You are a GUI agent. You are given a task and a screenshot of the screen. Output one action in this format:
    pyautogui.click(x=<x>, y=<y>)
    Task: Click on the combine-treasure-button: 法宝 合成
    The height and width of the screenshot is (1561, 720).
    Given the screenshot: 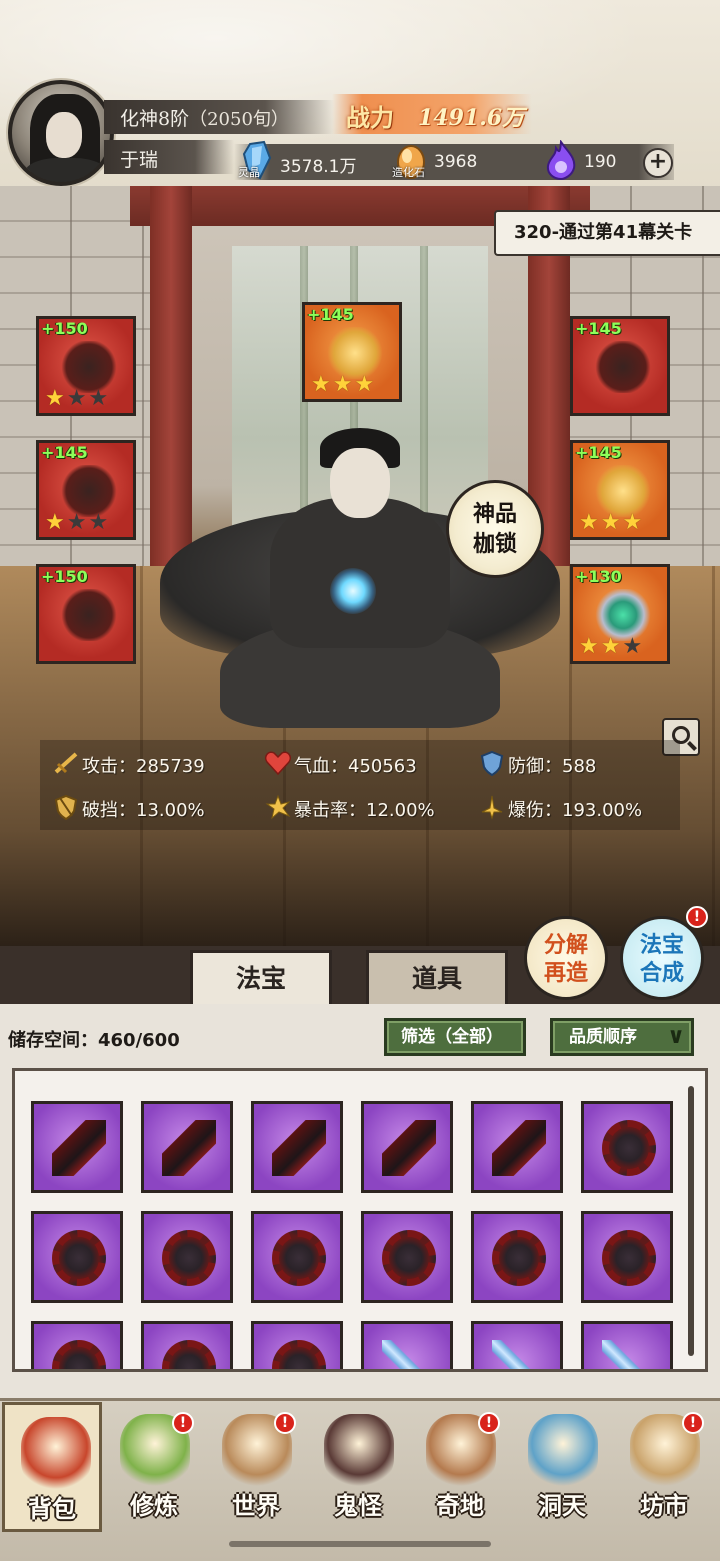 What is the action you would take?
    pyautogui.click(x=662, y=958)
    